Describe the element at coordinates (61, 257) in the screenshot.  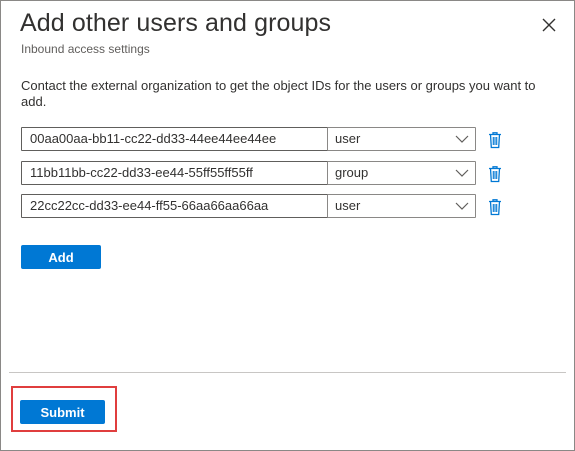
I see `add-button: Add` at that location.